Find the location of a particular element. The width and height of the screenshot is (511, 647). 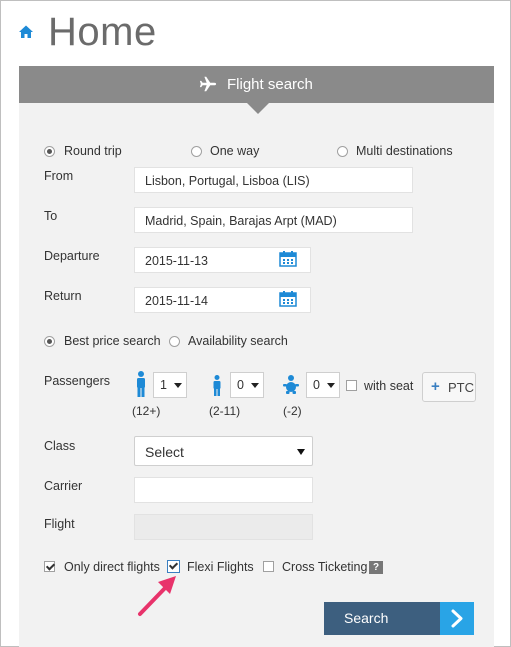

flexi-flights-checkbox is located at coordinates (173, 566).